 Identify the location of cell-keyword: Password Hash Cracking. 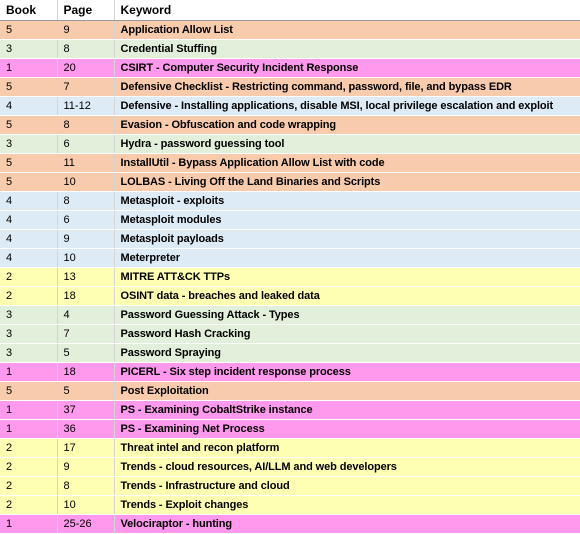
(347, 334).